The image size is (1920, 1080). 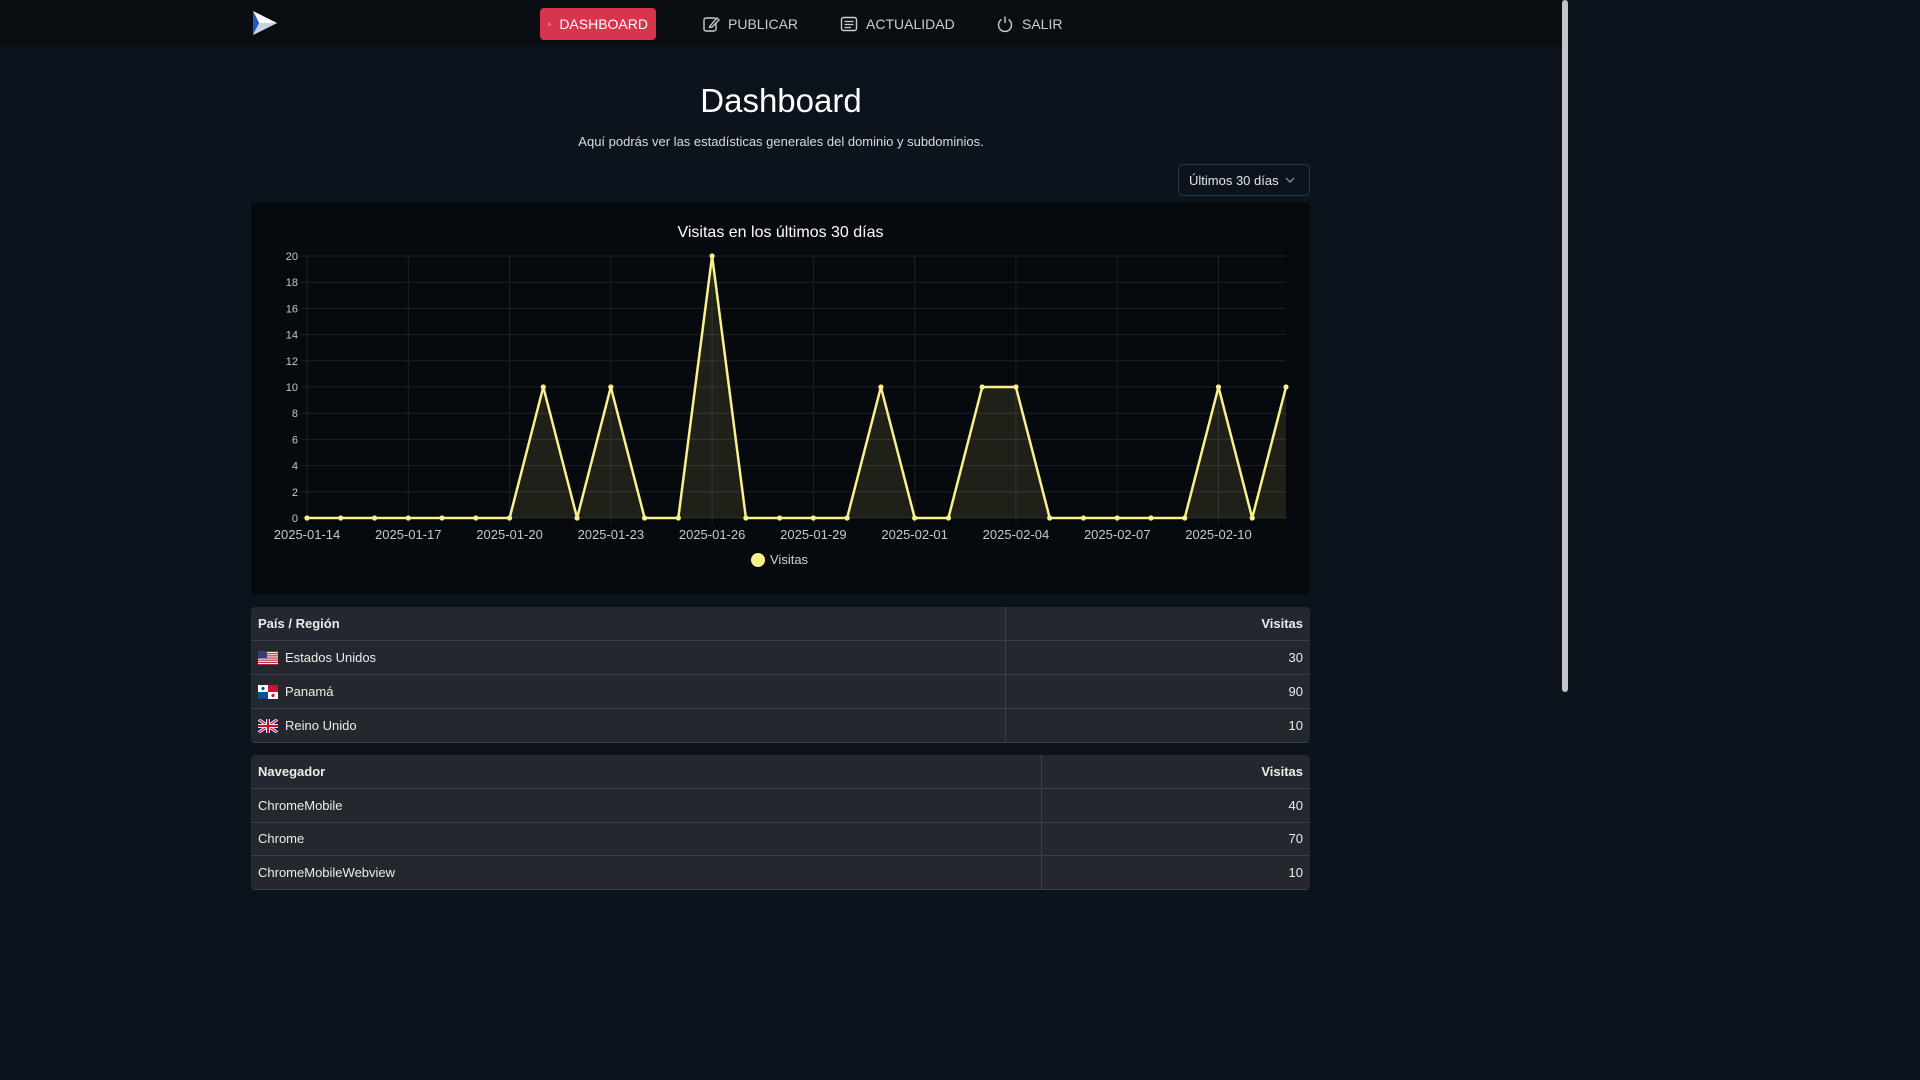 I want to click on nav-dashboard-label: DASHBOARD, so click(x=603, y=24).